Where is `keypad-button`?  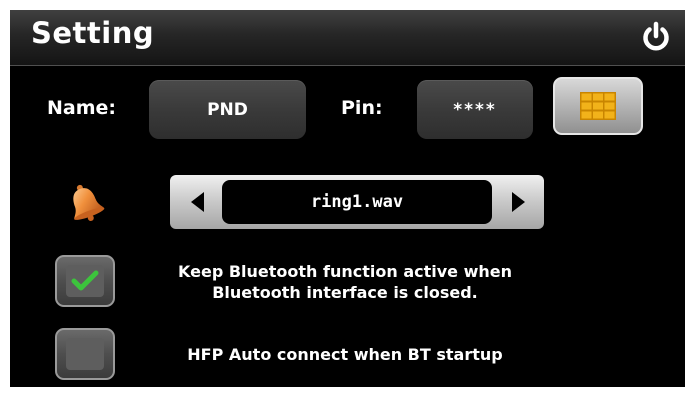 keypad-button is located at coordinates (598, 106).